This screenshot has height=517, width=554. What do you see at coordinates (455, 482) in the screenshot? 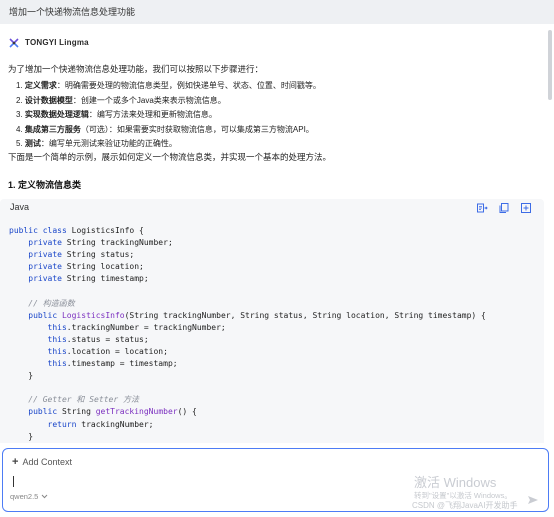
I see `windows-activation-title: 激活 Windows` at bounding box center [455, 482].